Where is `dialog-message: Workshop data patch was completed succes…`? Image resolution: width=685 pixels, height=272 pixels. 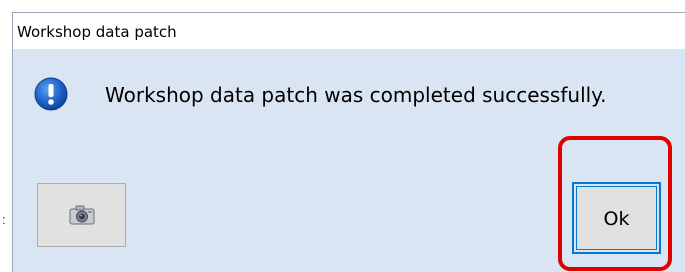 dialog-message: Workshop data patch was completed succes… is located at coordinates (356, 95).